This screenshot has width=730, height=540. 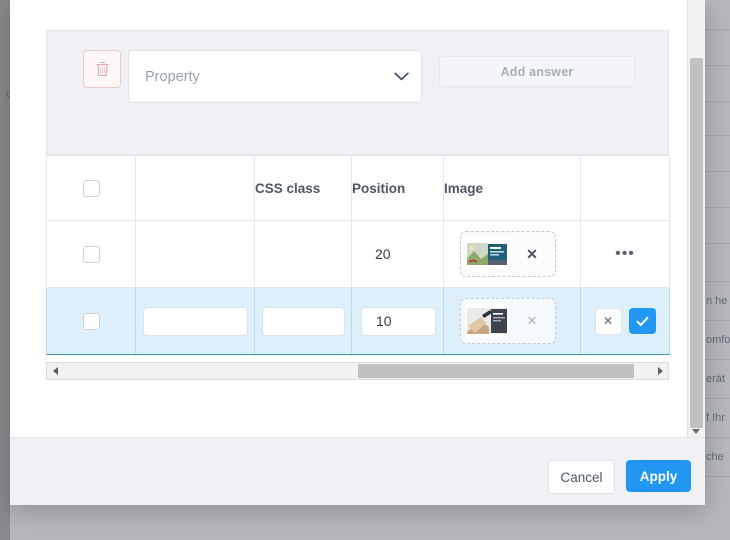 What do you see at coordinates (397, 188) in the screenshot?
I see `header-position: Position` at bounding box center [397, 188].